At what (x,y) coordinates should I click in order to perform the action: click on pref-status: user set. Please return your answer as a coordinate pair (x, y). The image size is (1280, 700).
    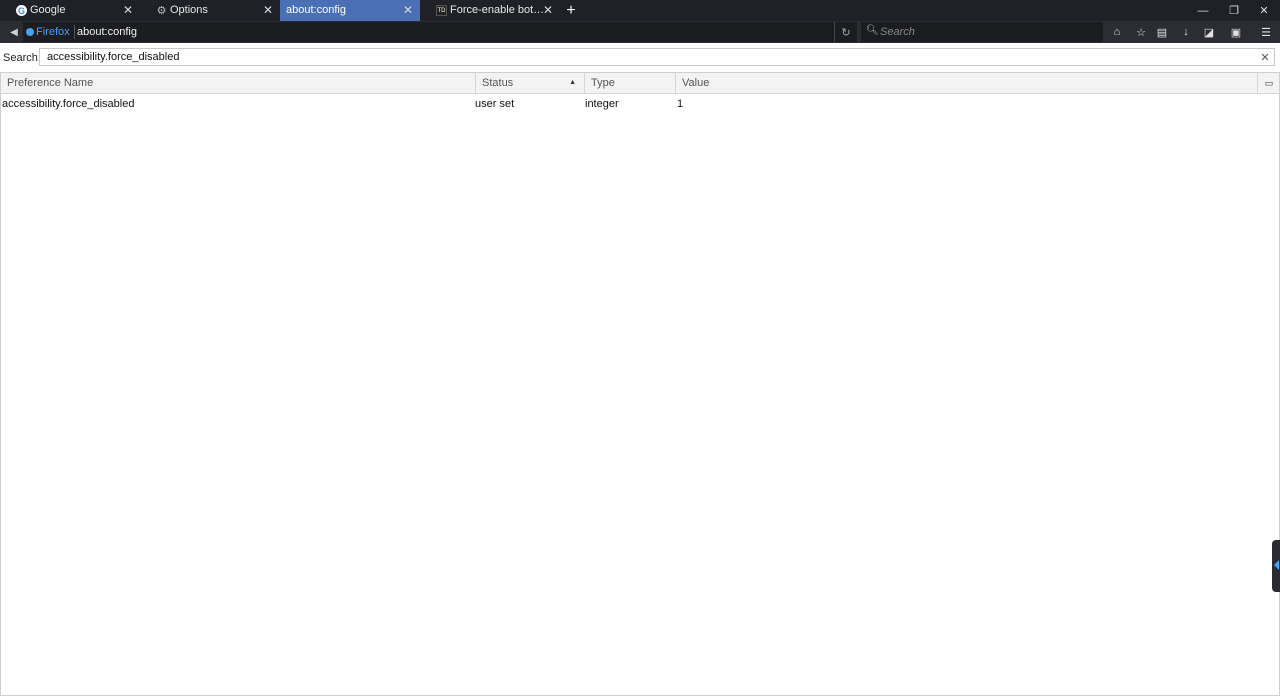
    Looking at the image, I should click on (495, 104).